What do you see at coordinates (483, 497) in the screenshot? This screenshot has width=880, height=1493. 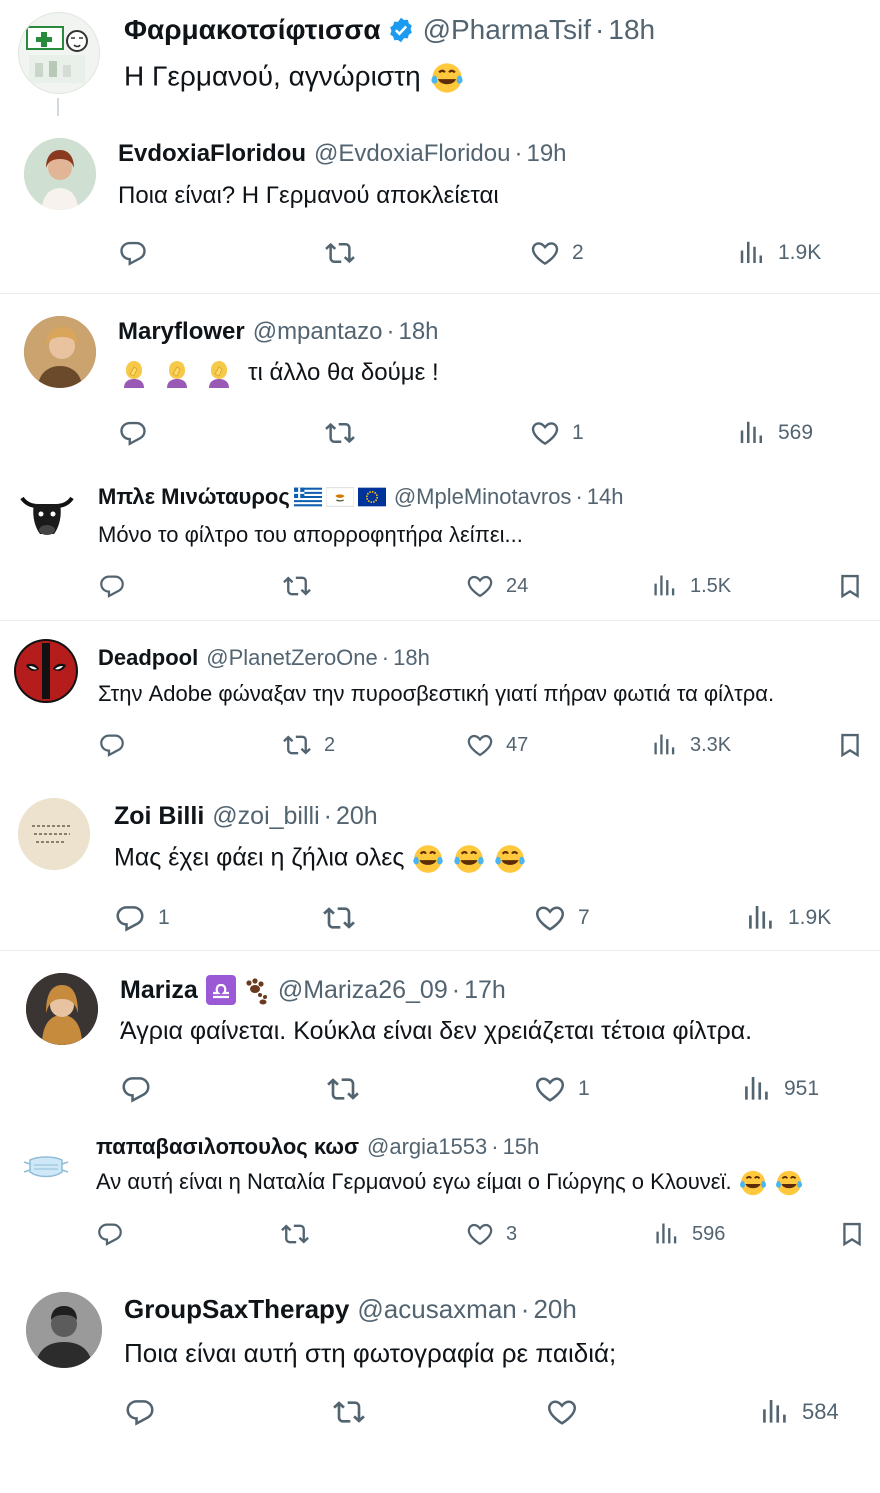 I see `user-handle: @MpleMinotavros` at bounding box center [483, 497].